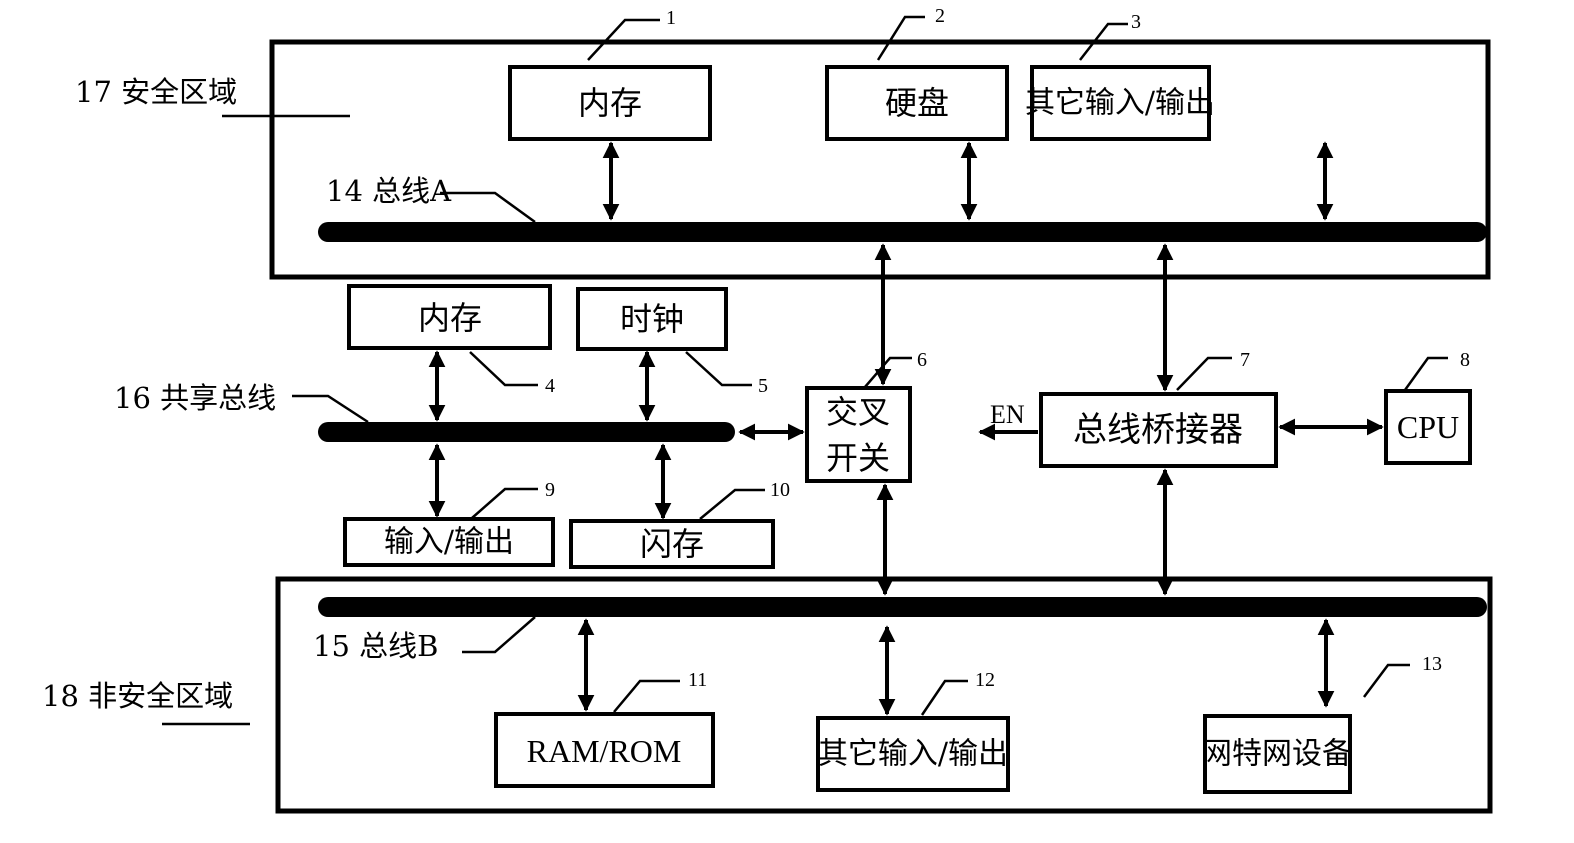  I want to click on component-io-shared: 输入/输出 9, so click(449, 523).